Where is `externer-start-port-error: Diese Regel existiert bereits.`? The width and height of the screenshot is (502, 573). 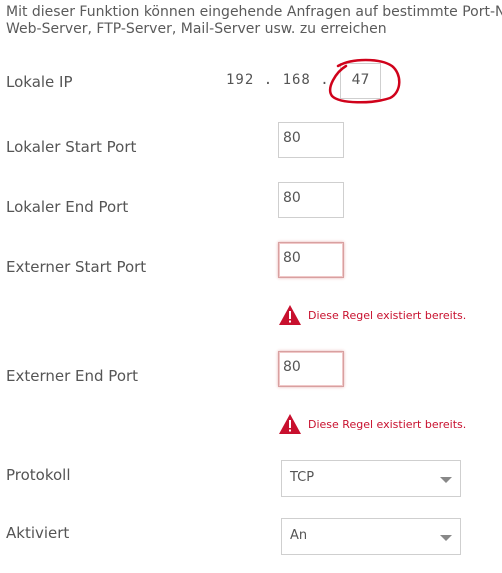
externer-start-port-error: Diese Regel existiert bereits. is located at coordinates (372, 315).